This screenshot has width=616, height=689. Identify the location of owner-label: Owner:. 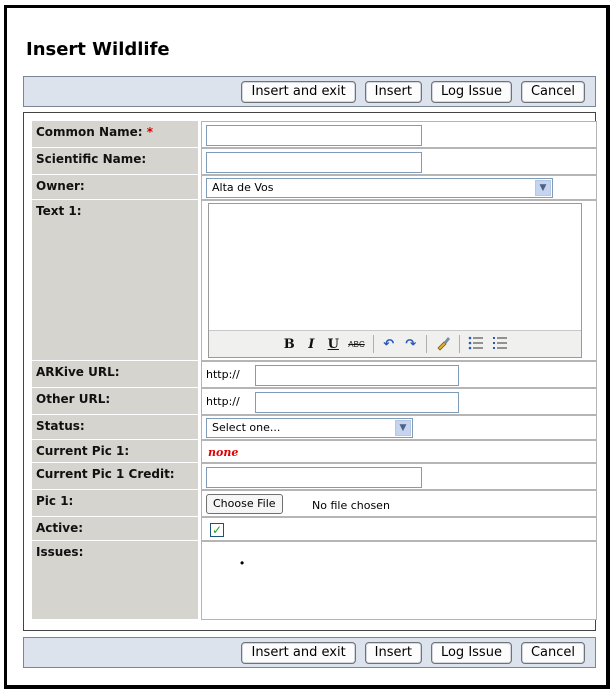
(115, 187).